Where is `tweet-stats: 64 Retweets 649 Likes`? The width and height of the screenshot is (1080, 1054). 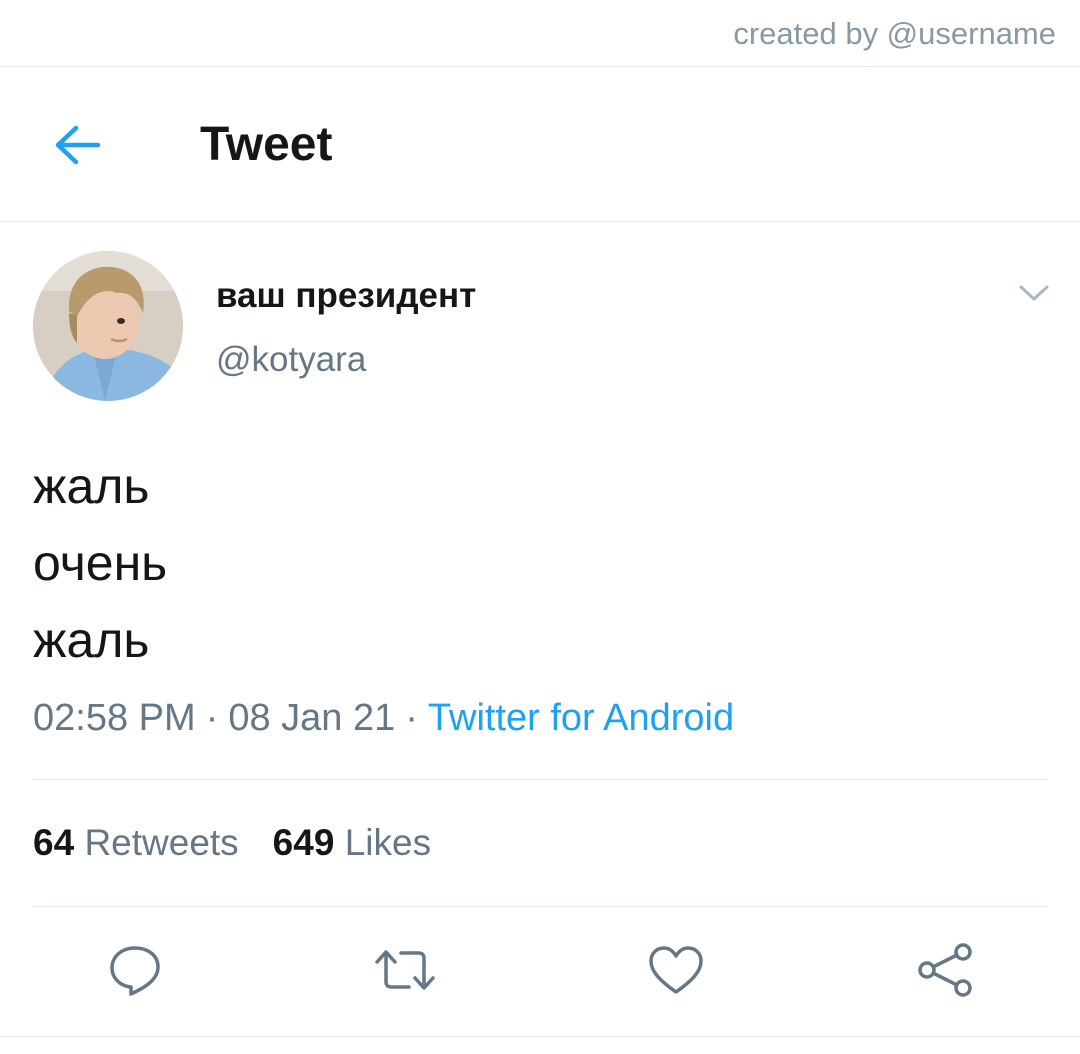
tweet-stats: 64 Retweets 649 Likes is located at coordinates (232, 843).